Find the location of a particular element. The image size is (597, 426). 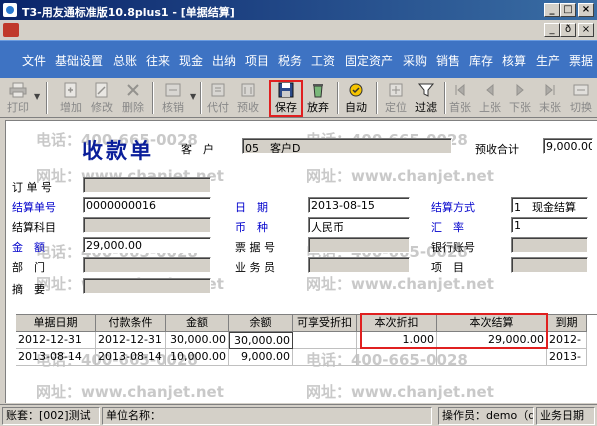

table-cell: 9,000.00 is located at coordinates (261, 357).